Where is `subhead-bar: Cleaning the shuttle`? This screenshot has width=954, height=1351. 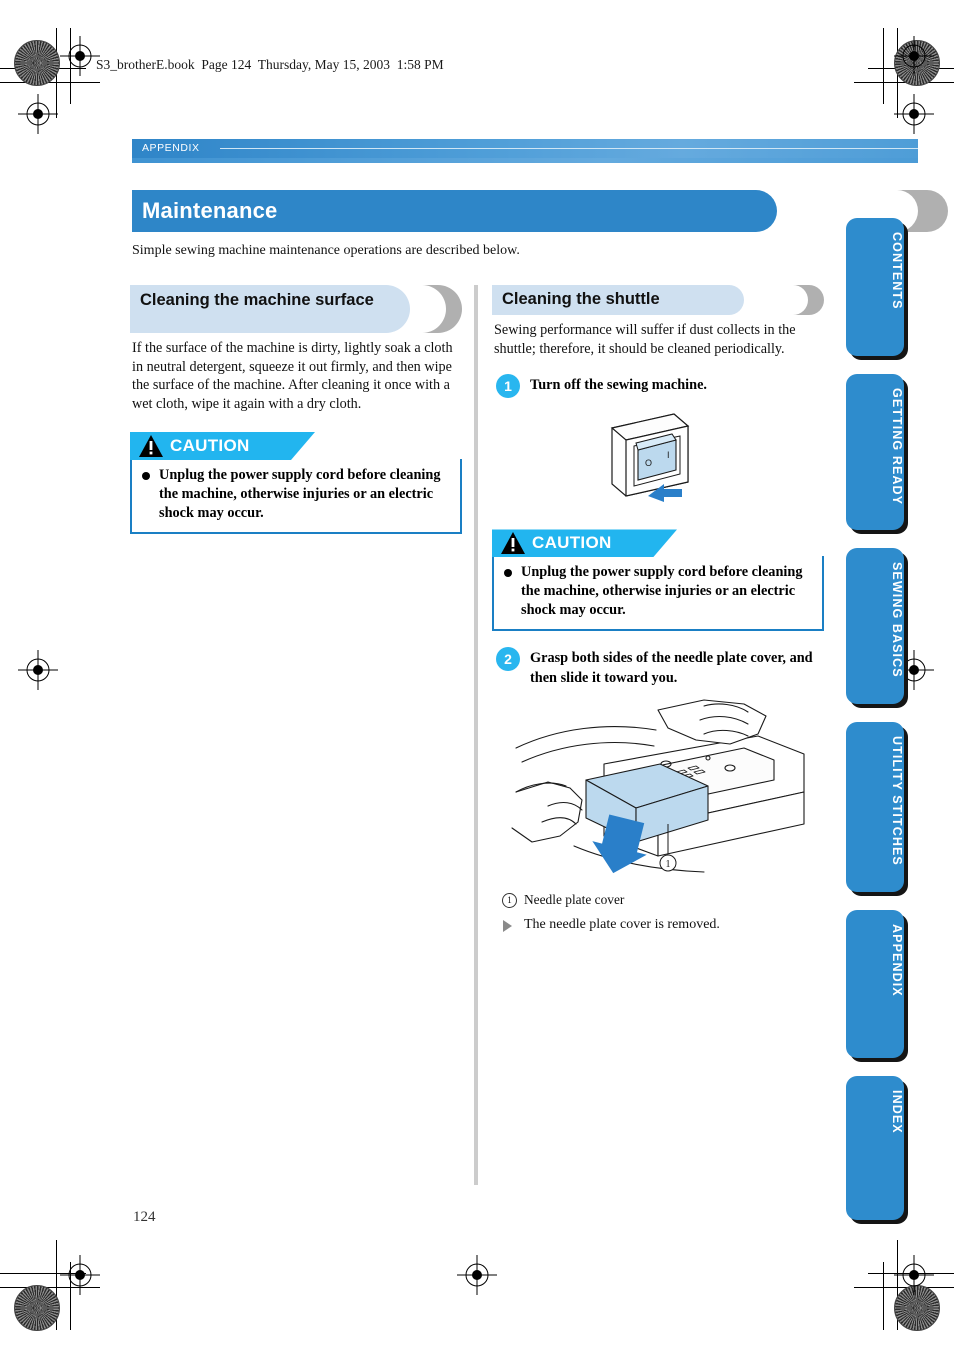 subhead-bar: Cleaning the shuttle is located at coordinates (618, 300).